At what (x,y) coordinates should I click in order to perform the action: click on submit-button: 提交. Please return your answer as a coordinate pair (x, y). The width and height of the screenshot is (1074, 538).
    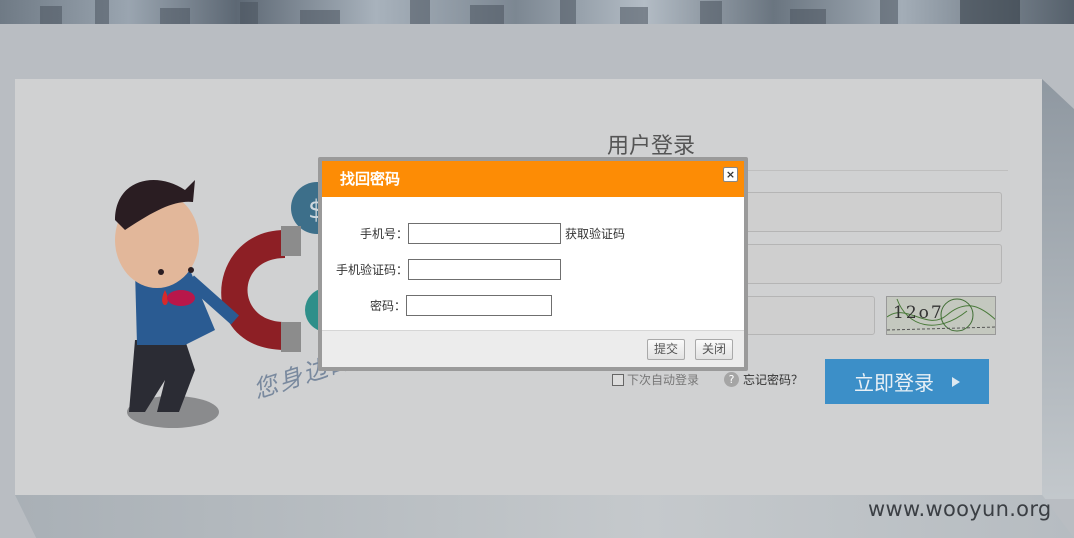
    Looking at the image, I should click on (666, 349).